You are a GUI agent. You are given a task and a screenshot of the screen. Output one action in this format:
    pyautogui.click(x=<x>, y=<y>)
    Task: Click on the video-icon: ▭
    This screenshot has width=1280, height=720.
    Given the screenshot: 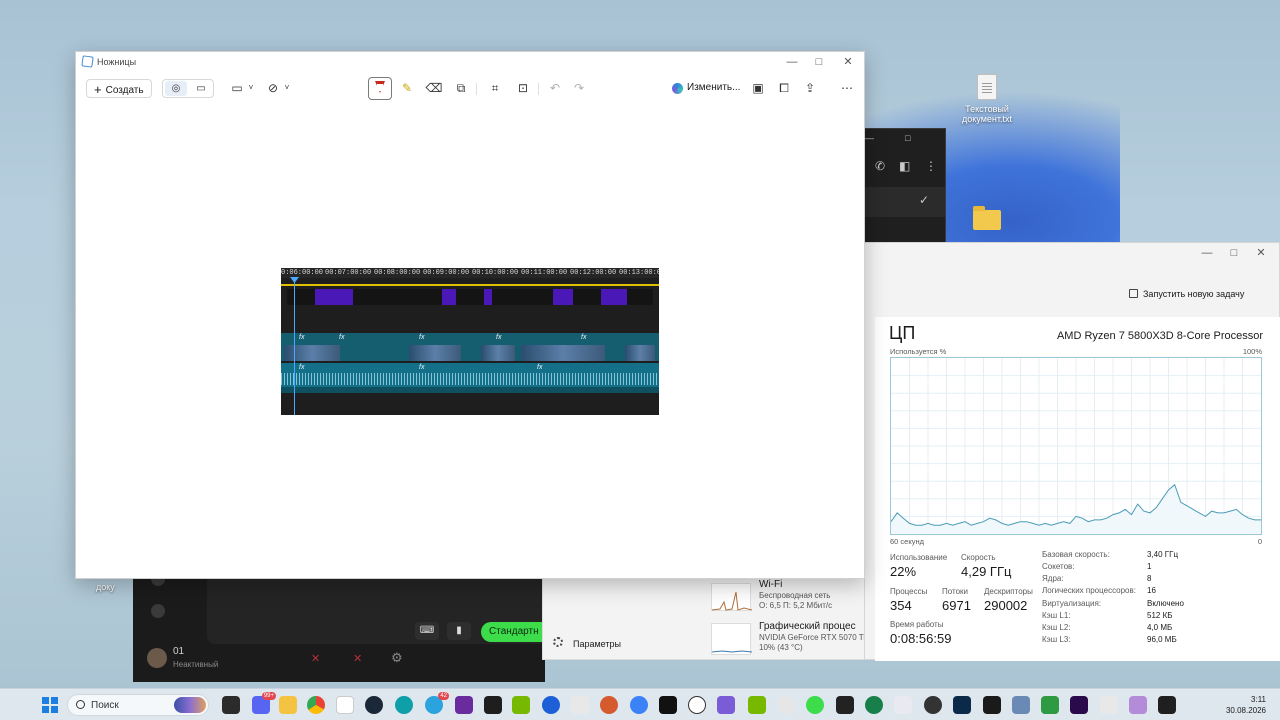 What is the action you would take?
    pyautogui.click(x=201, y=89)
    